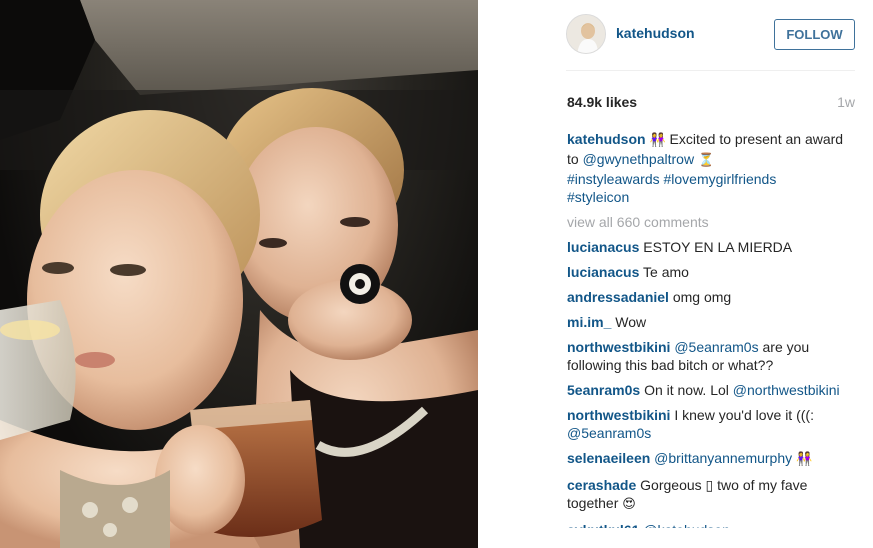  I want to click on post-header: katehudson FOLLOW, so click(675, 35).